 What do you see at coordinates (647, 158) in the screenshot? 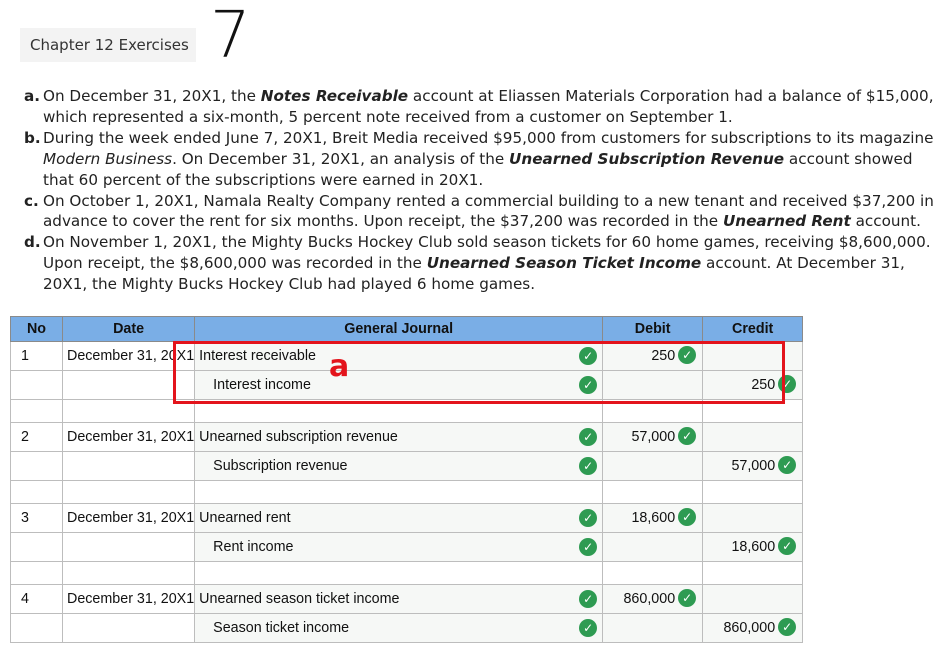
I see `account-name: Unearned Subscription Revenue` at bounding box center [647, 158].